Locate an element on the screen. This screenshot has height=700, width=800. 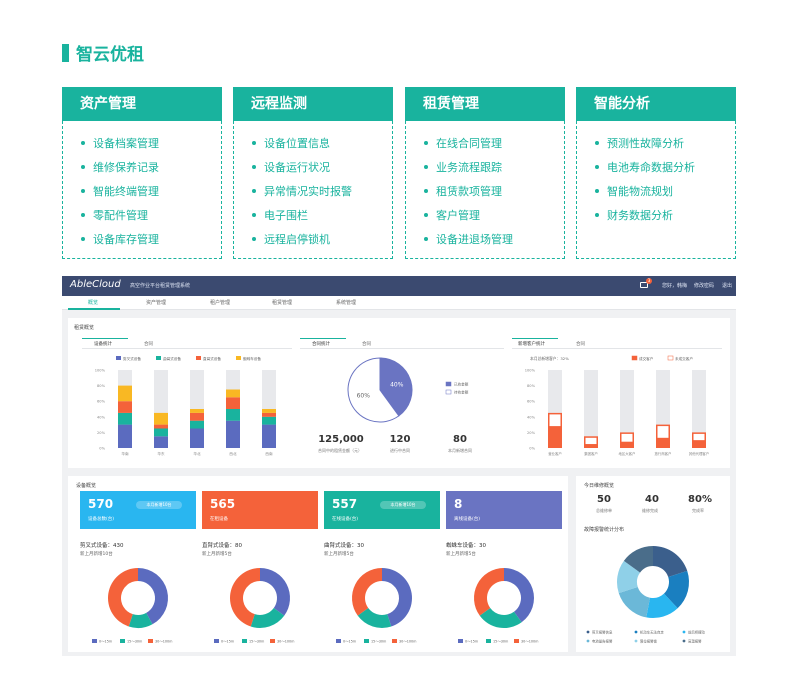
legend-label: 成交客户 is located at coordinates (646, 358).